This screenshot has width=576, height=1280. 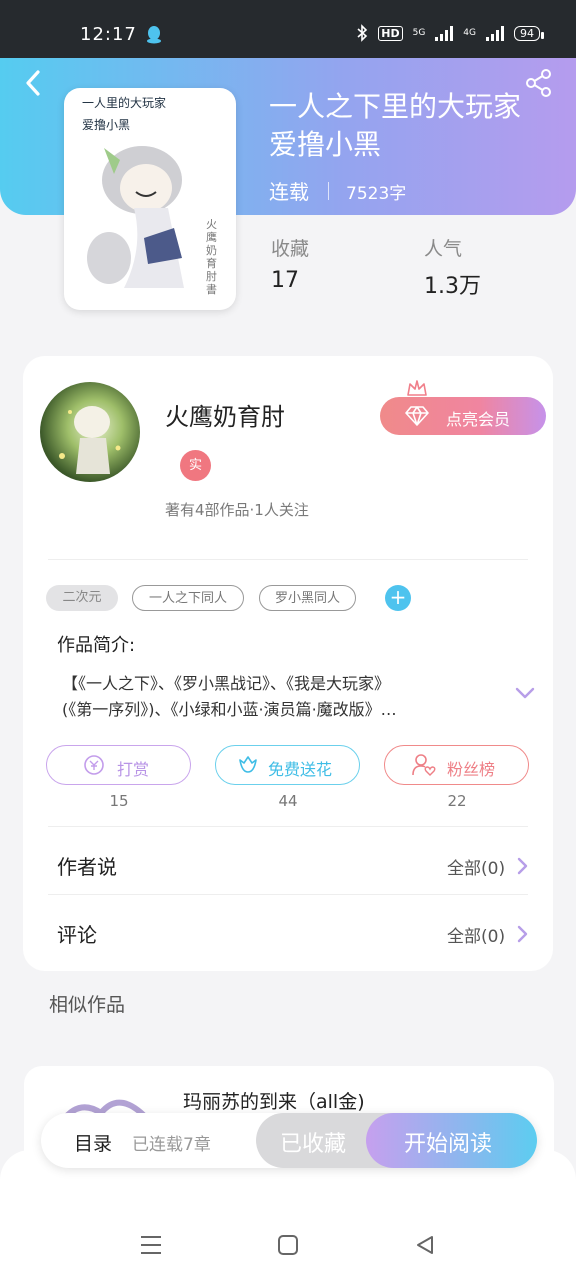 What do you see at coordinates (362, 33) in the screenshot?
I see `bluetooth-icon` at bounding box center [362, 33].